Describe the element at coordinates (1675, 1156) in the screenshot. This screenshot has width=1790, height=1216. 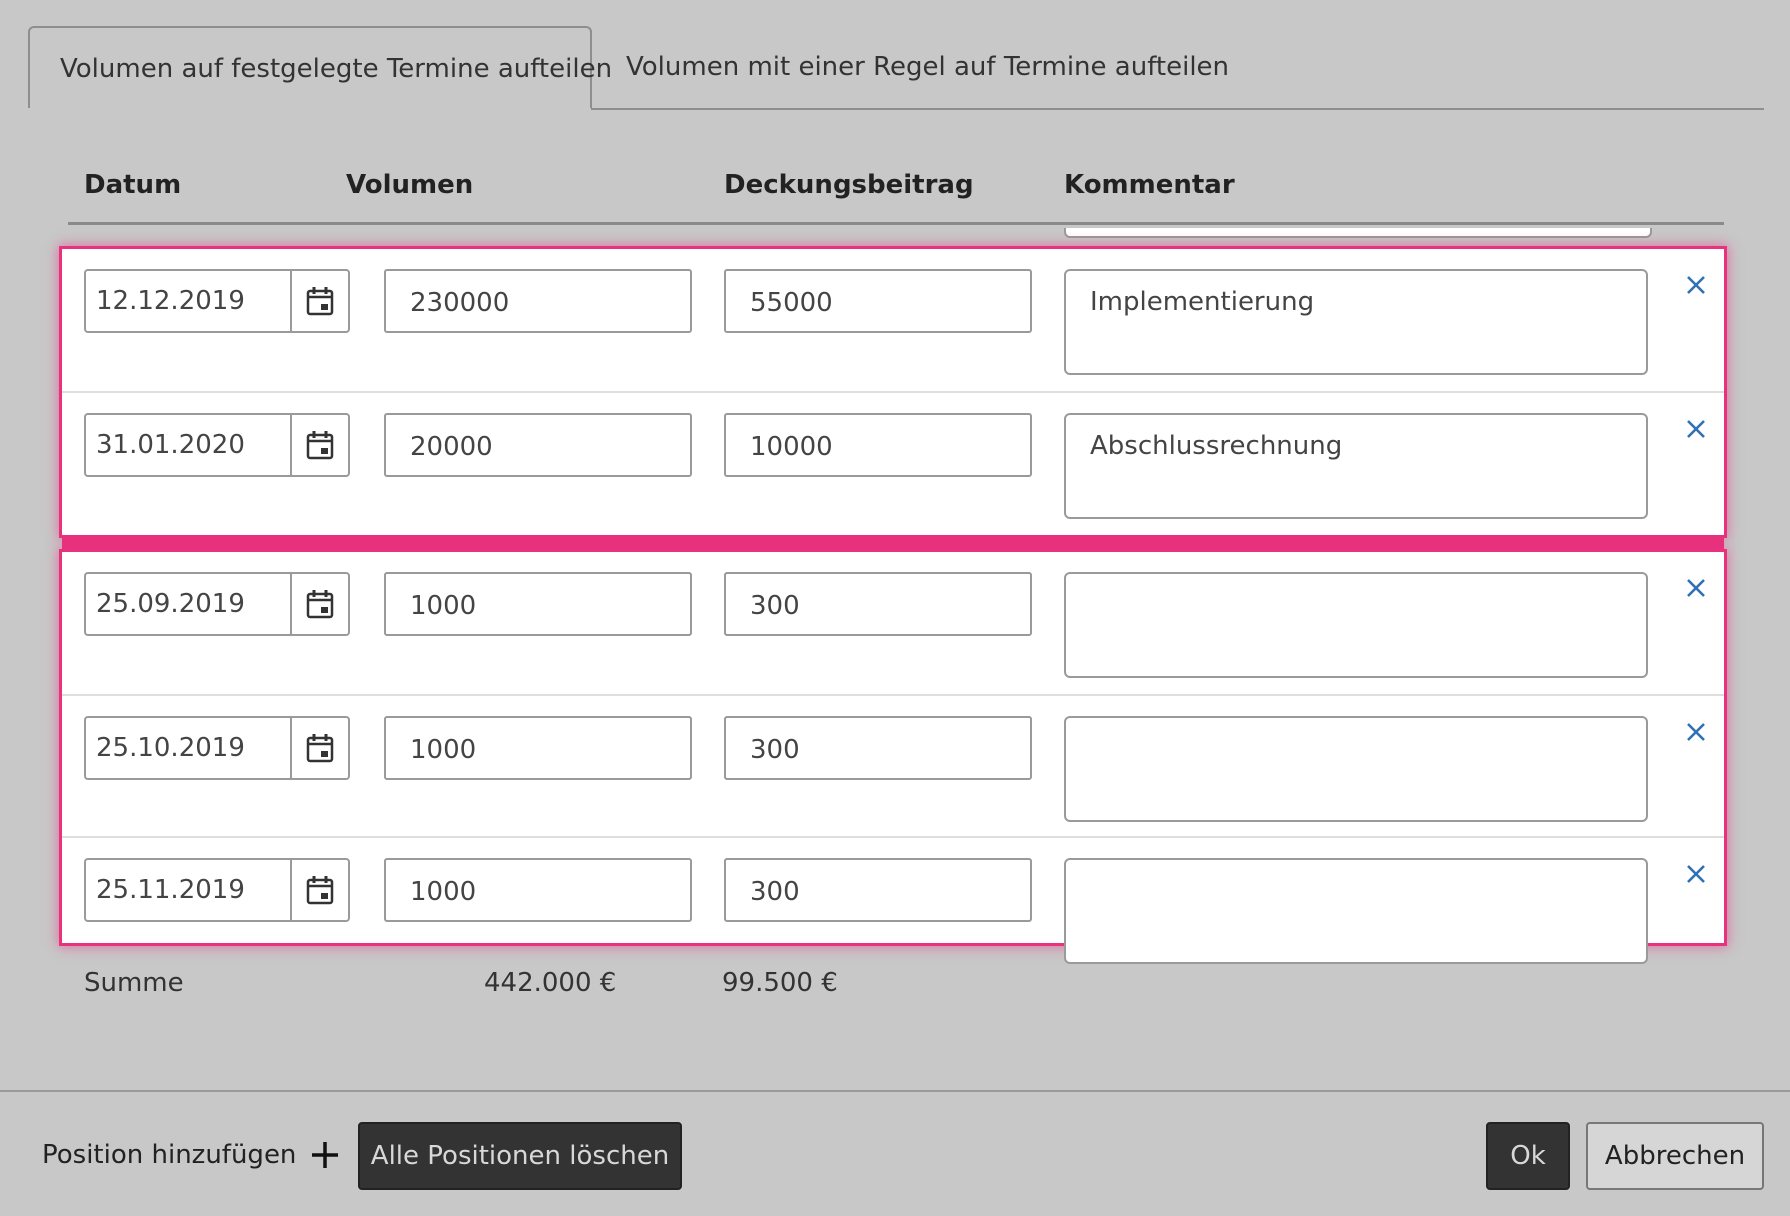
I see `cancel-button: Abbrechen` at that location.